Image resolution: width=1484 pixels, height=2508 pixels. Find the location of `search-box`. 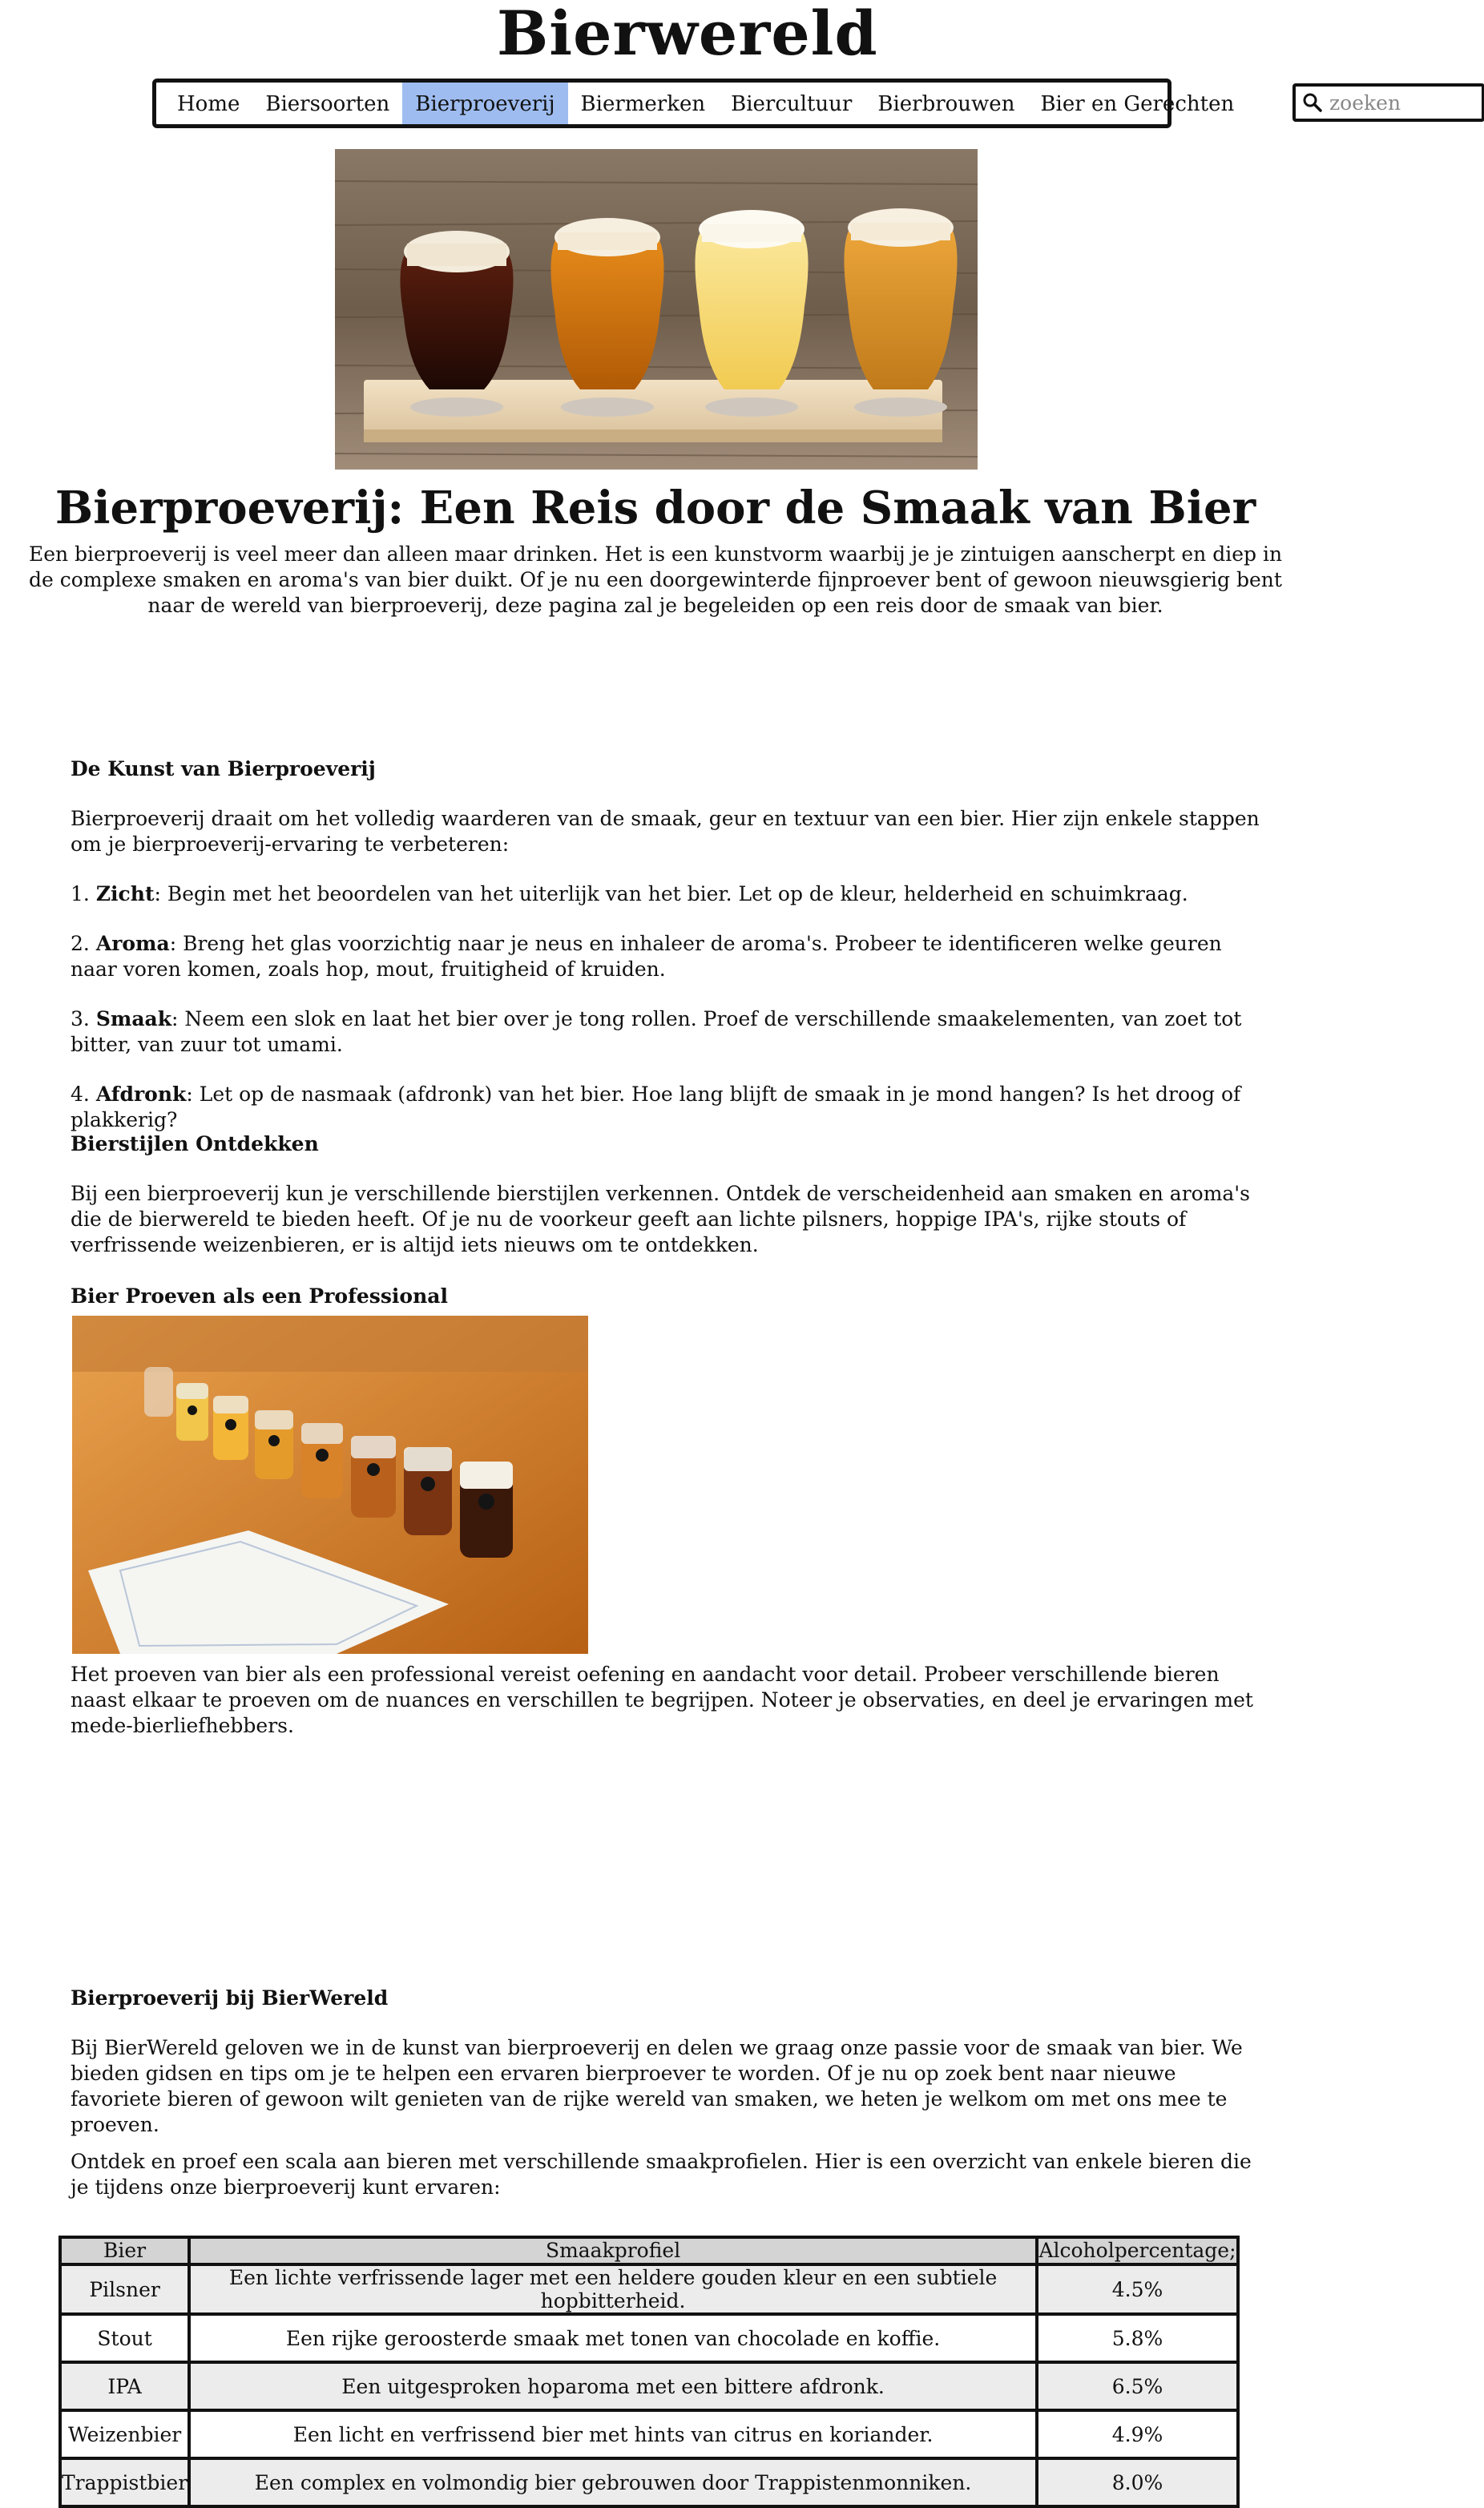

search-box is located at coordinates (1388, 102).